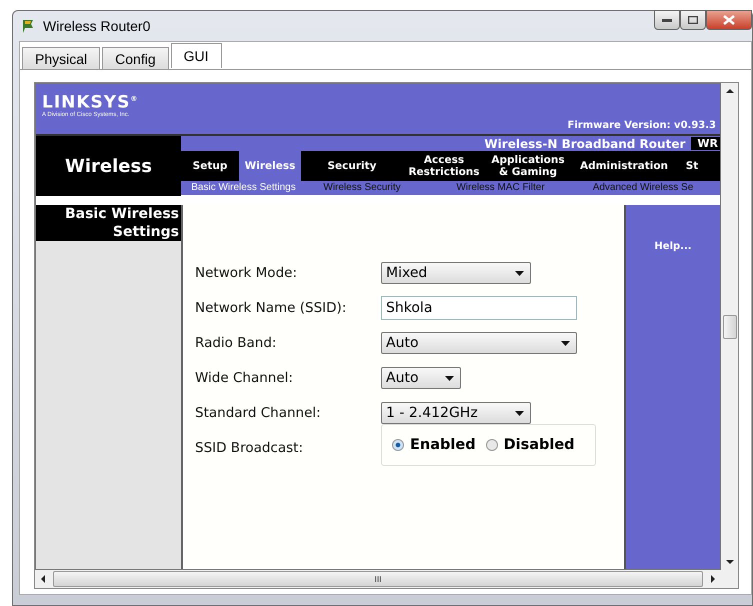 Image resolution: width=753 pixels, height=606 pixels. What do you see at coordinates (90, 102) in the screenshot?
I see `logo: LINKSYS$^{®}$` at bounding box center [90, 102].